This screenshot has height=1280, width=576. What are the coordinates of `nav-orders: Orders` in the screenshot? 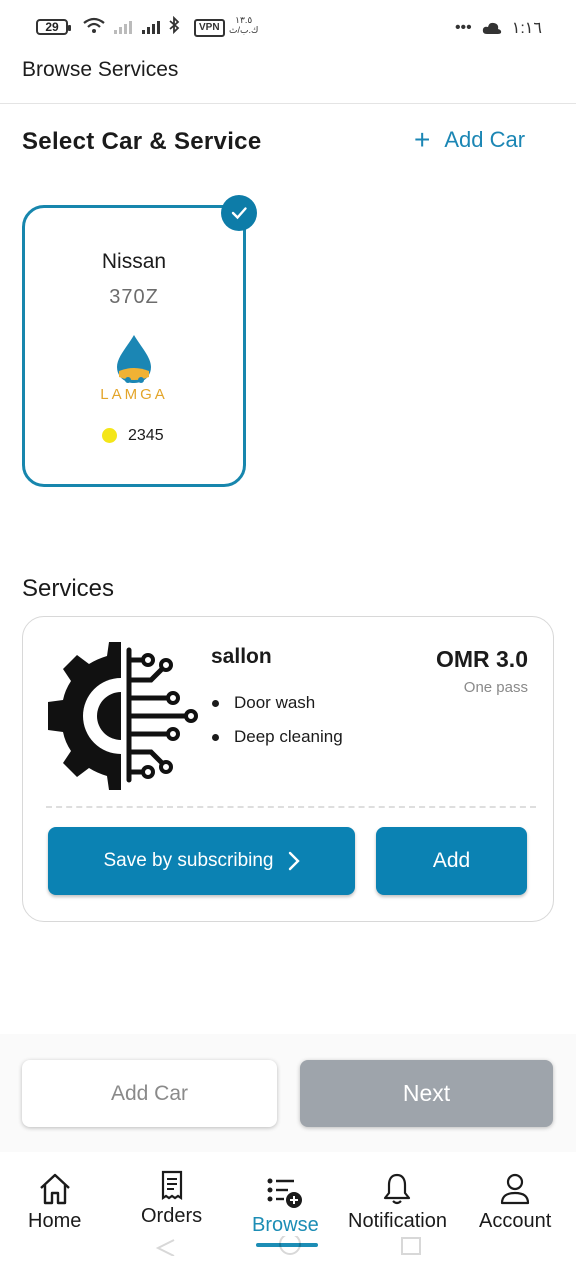 It's located at (171, 1198).